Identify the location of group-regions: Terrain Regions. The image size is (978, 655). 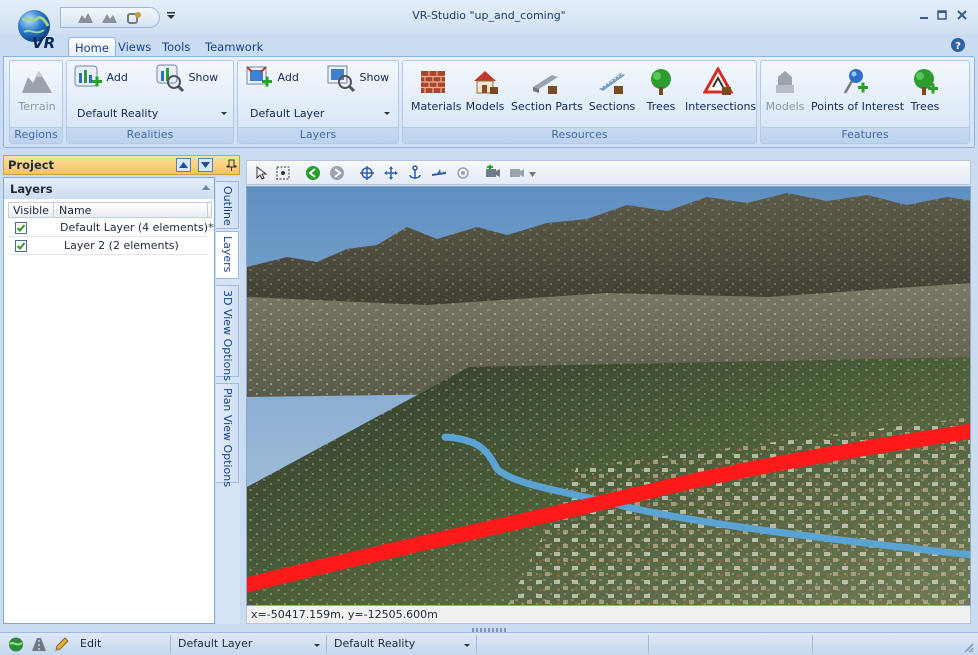
(36, 102).